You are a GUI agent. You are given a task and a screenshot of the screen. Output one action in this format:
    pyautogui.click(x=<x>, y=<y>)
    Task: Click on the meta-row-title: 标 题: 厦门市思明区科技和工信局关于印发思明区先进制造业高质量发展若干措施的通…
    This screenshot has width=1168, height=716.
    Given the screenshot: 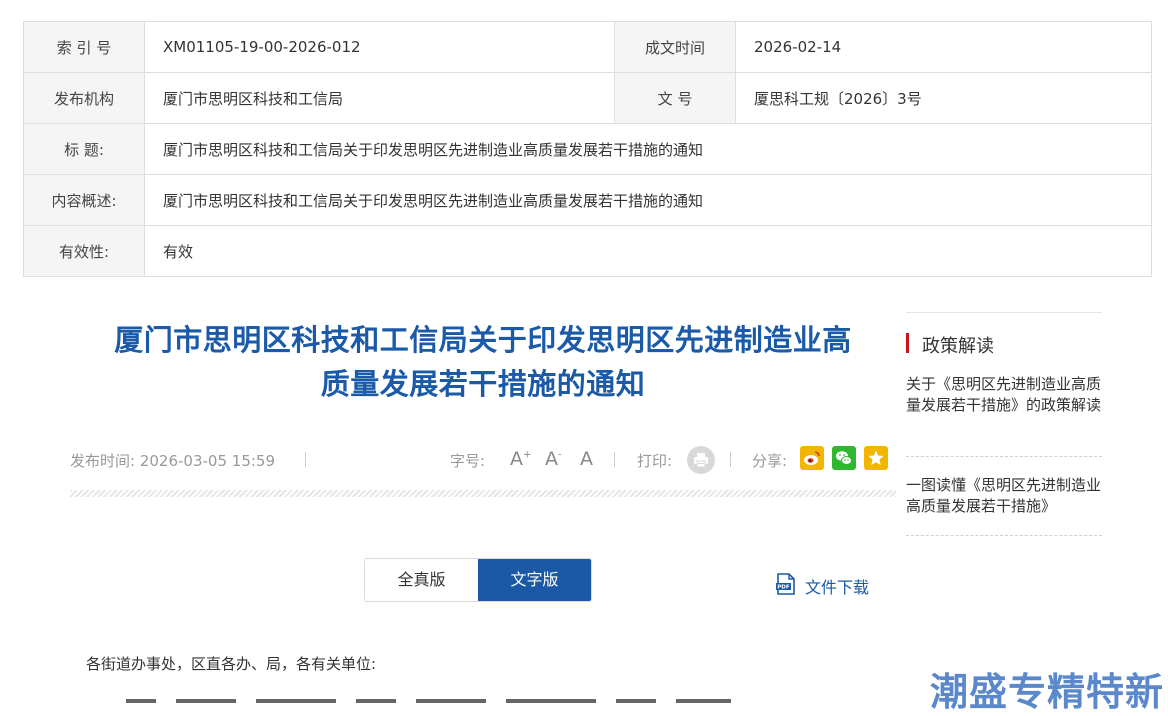 What is the action you would take?
    pyautogui.click(x=587, y=149)
    